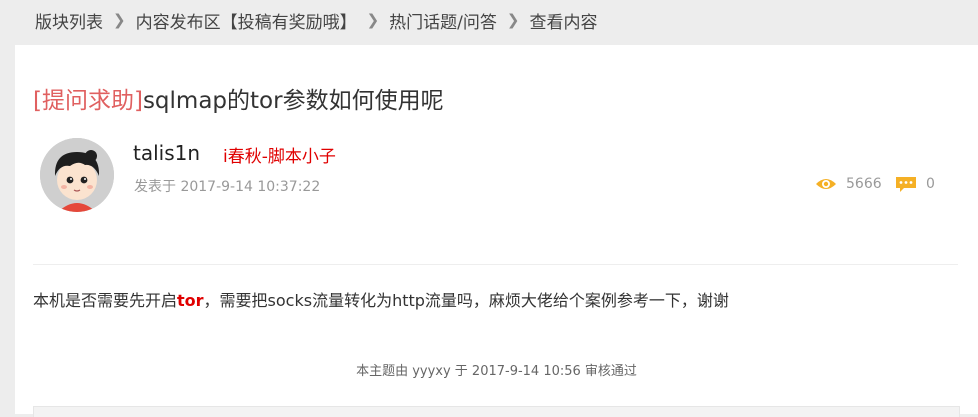 Image resolution: width=978 pixels, height=417 pixels. I want to click on divider, so click(495, 264).